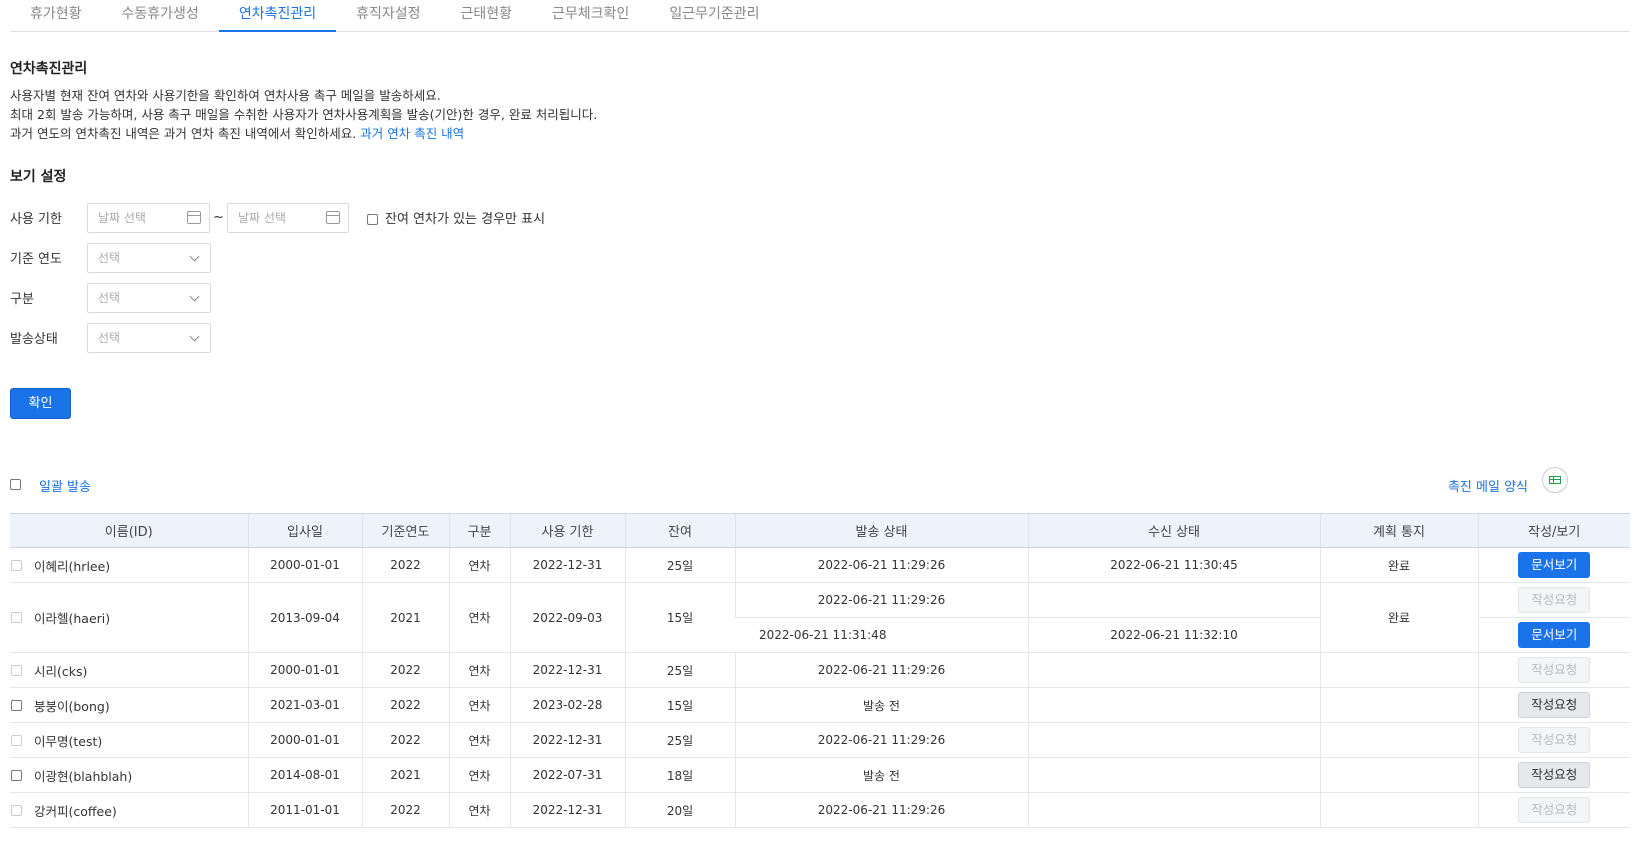 This screenshot has height=856, width=1639. Describe the element at coordinates (304, 617) in the screenshot. I see `hire-date: 2013-09-04` at that location.